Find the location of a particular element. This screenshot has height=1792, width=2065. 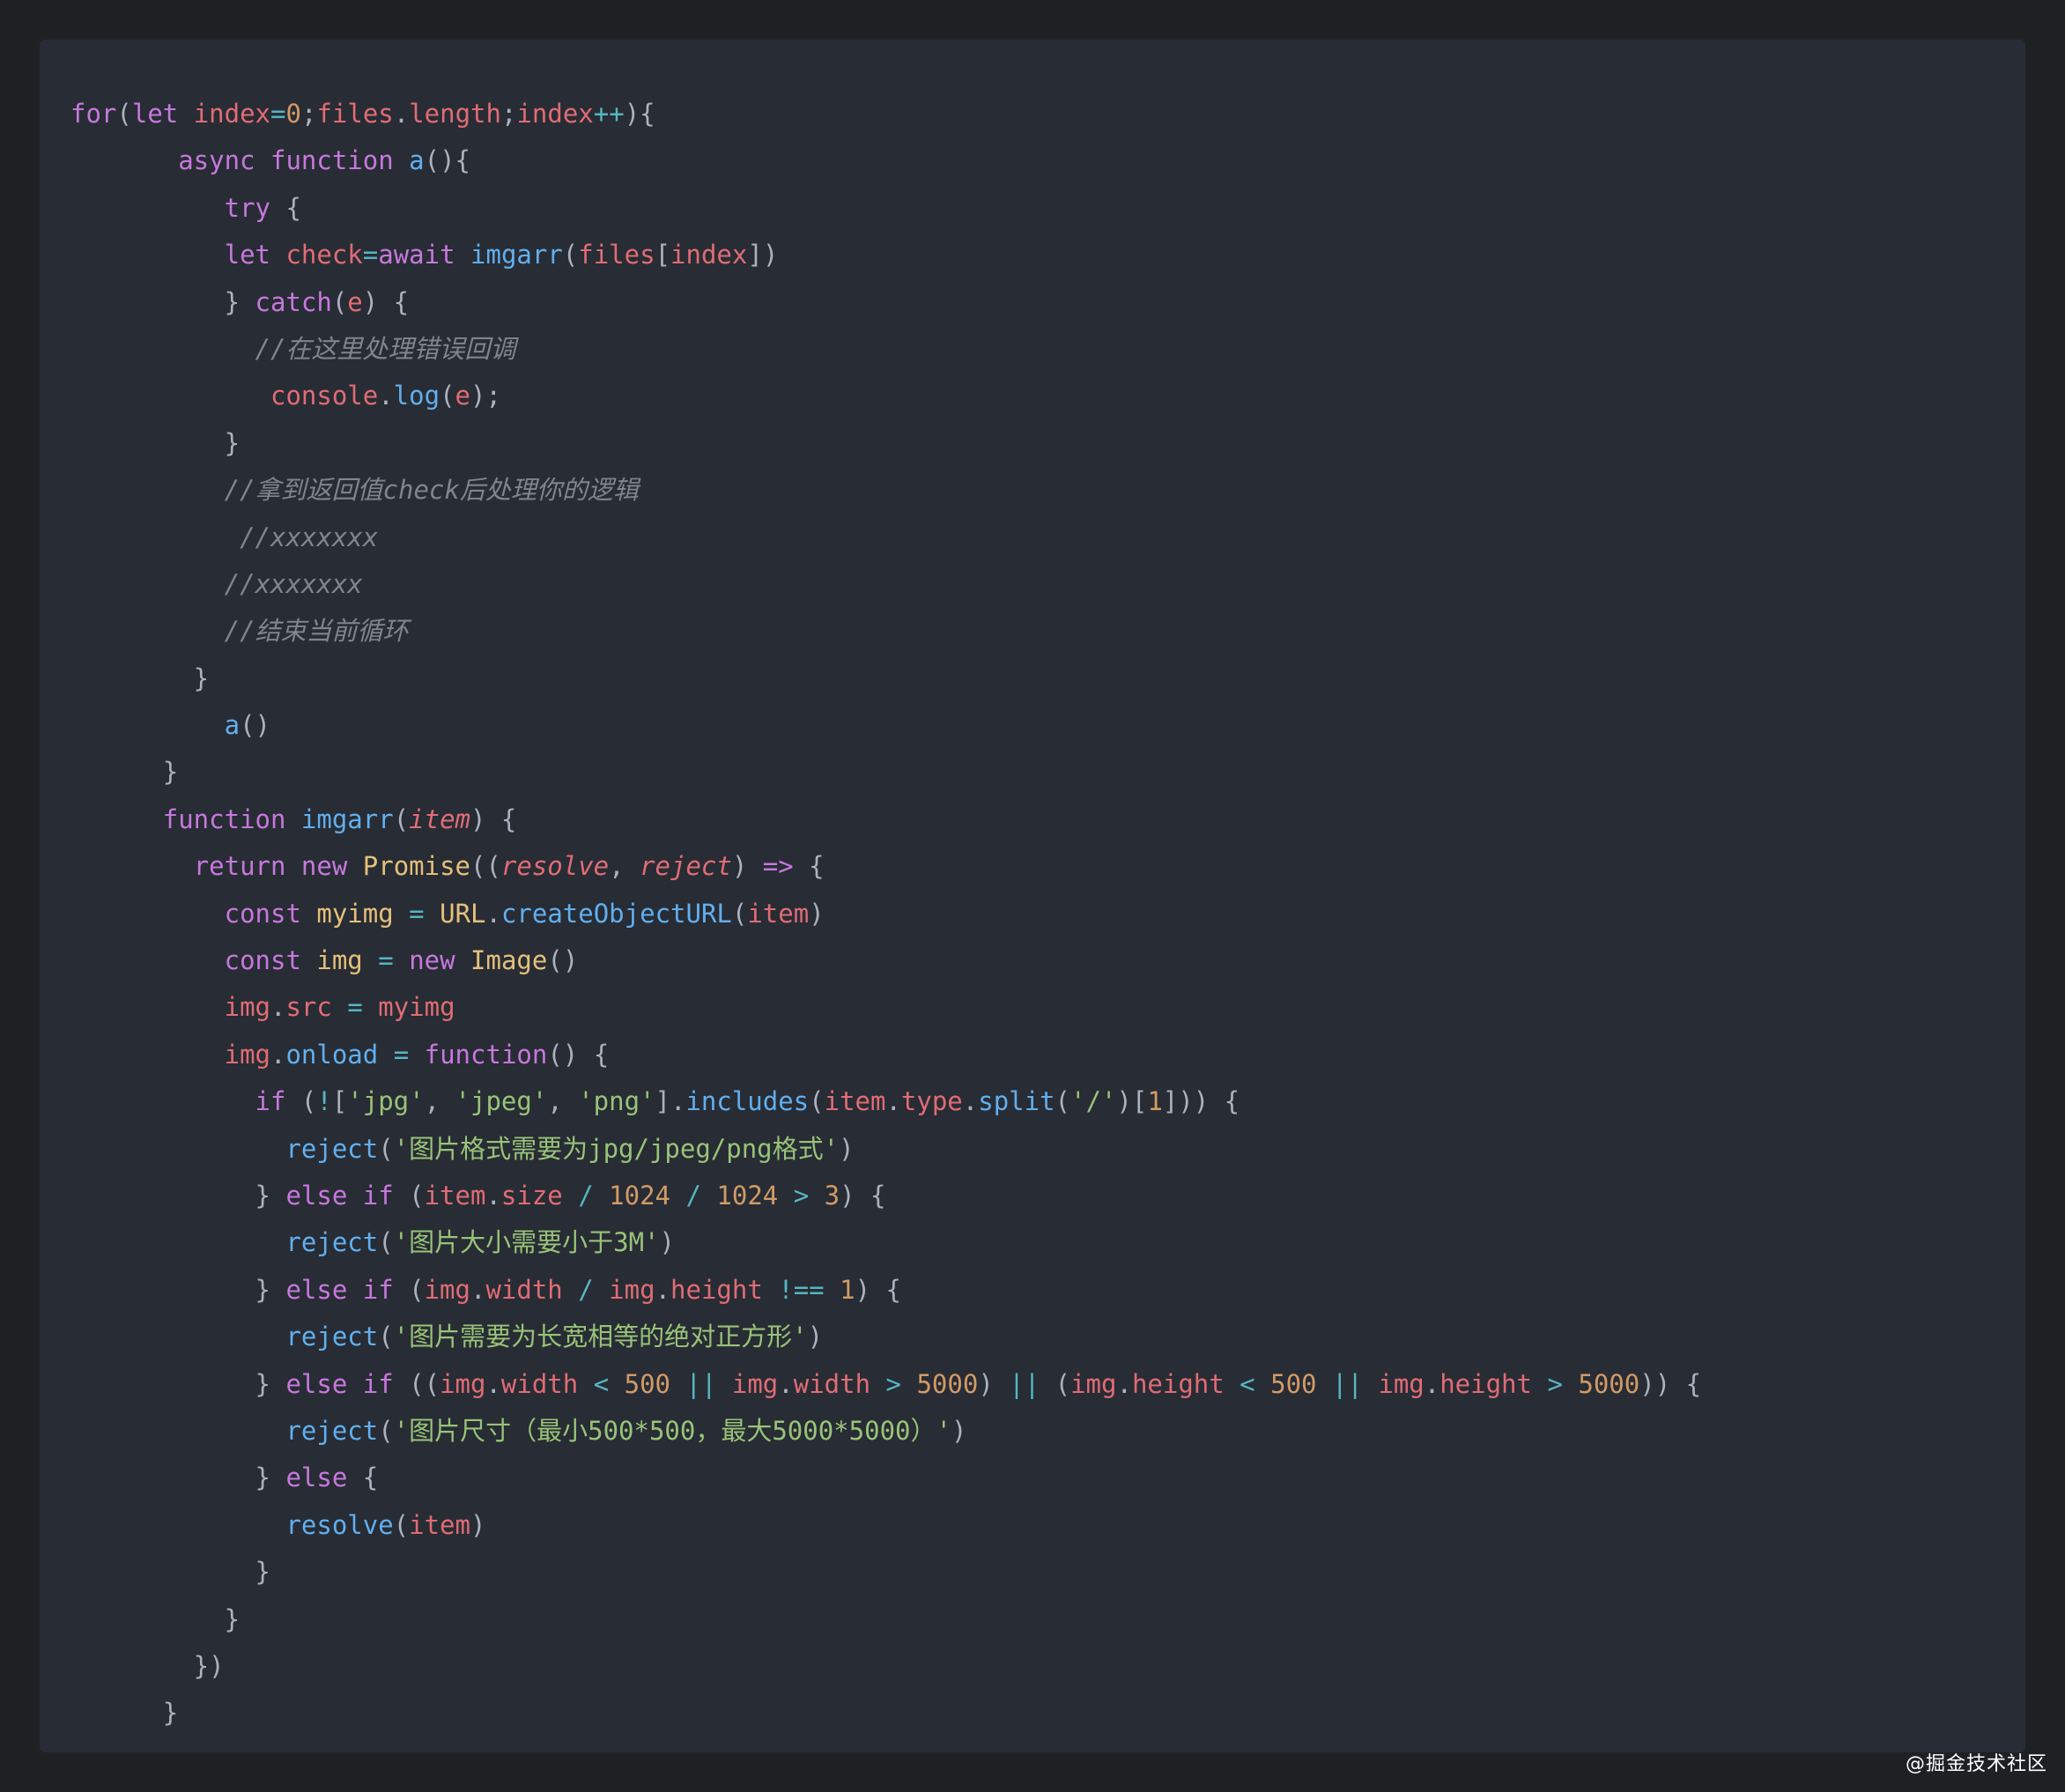

code-line: //结束当前循环 is located at coordinates (885, 631).